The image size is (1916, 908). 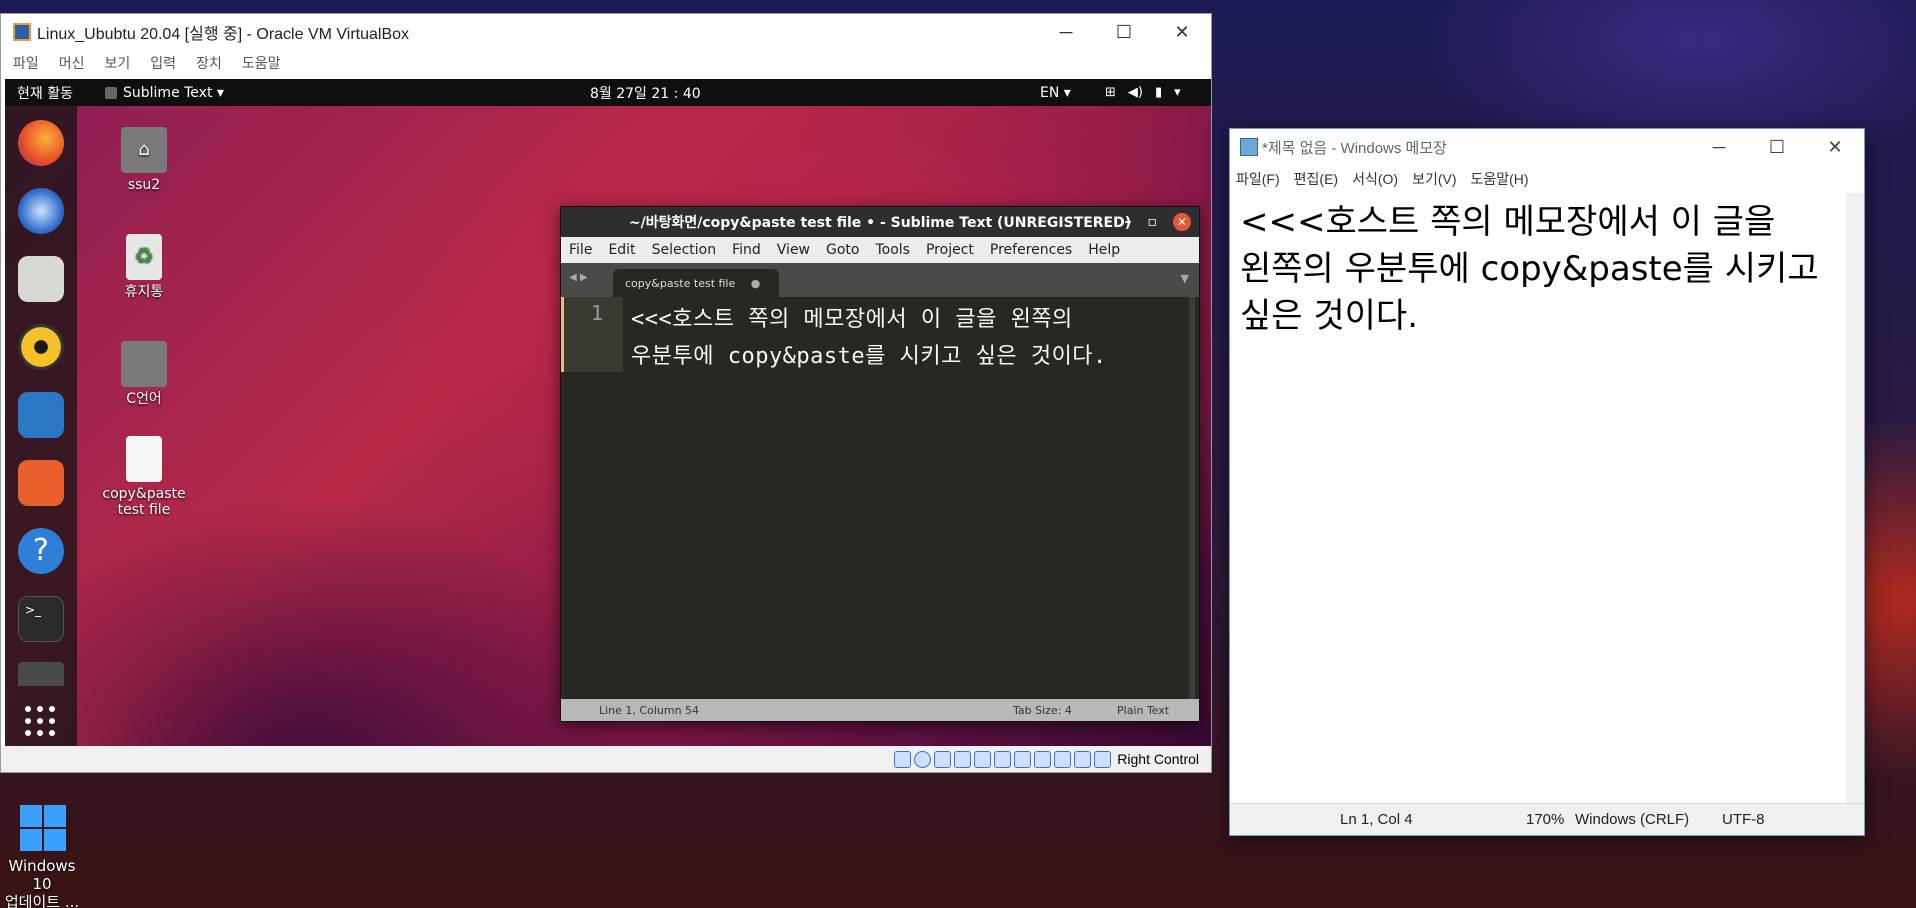 What do you see at coordinates (1143, 92) in the screenshot?
I see `system-tray: ⊞ ◀) ▮ ▾` at bounding box center [1143, 92].